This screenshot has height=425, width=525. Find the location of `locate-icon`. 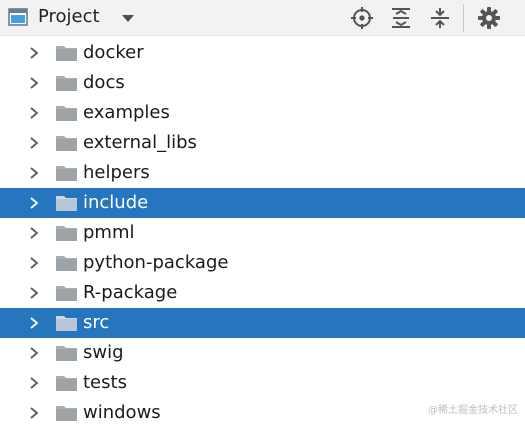

locate-icon is located at coordinates (362, 18).